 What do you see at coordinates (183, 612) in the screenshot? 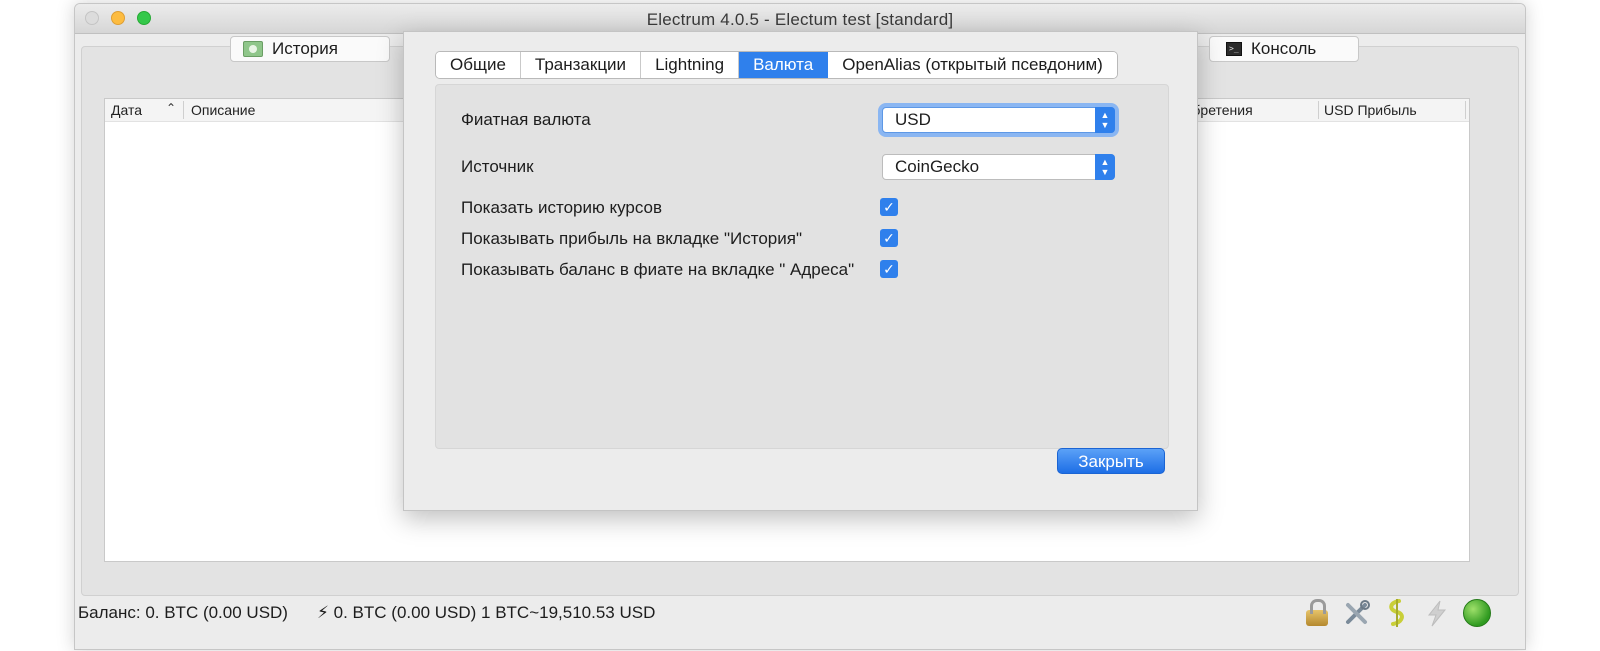
I see `balance-text: Баланс: 0. BTC (0.00 USD)` at bounding box center [183, 612].